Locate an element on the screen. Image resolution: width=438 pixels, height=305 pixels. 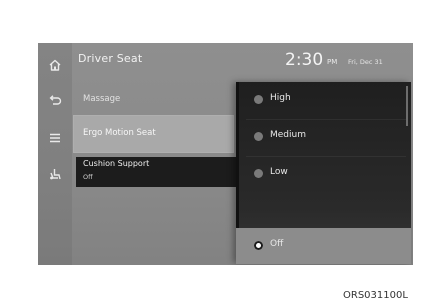
menu-item-label: Cushion Support is located at coordinates (116, 163).